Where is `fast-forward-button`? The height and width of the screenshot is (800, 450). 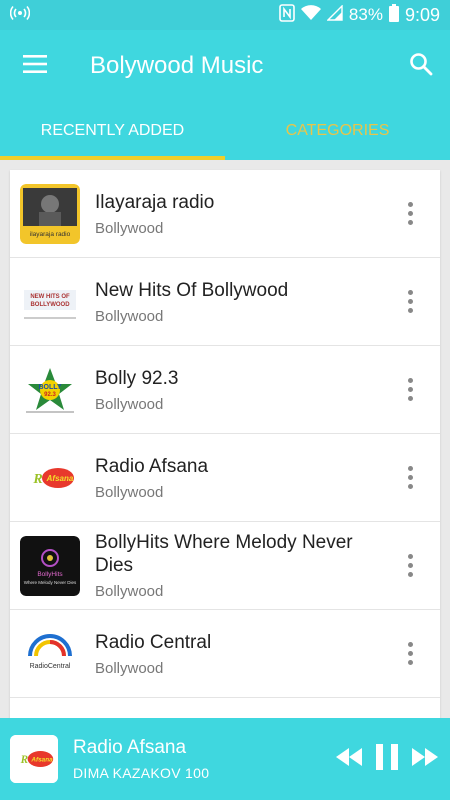 fast-forward-button is located at coordinates (425, 759).